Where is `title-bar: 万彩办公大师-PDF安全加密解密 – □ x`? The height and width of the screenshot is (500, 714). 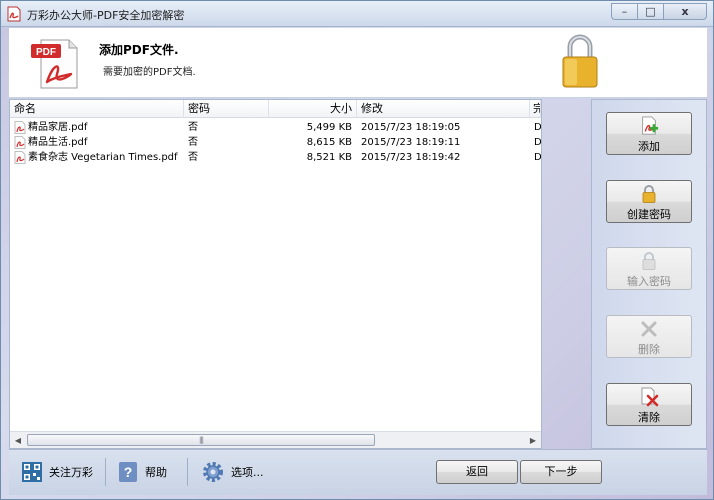 title-bar: 万彩办公大师-PDF安全加密解密 – □ x is located at coordinates (357, 14).